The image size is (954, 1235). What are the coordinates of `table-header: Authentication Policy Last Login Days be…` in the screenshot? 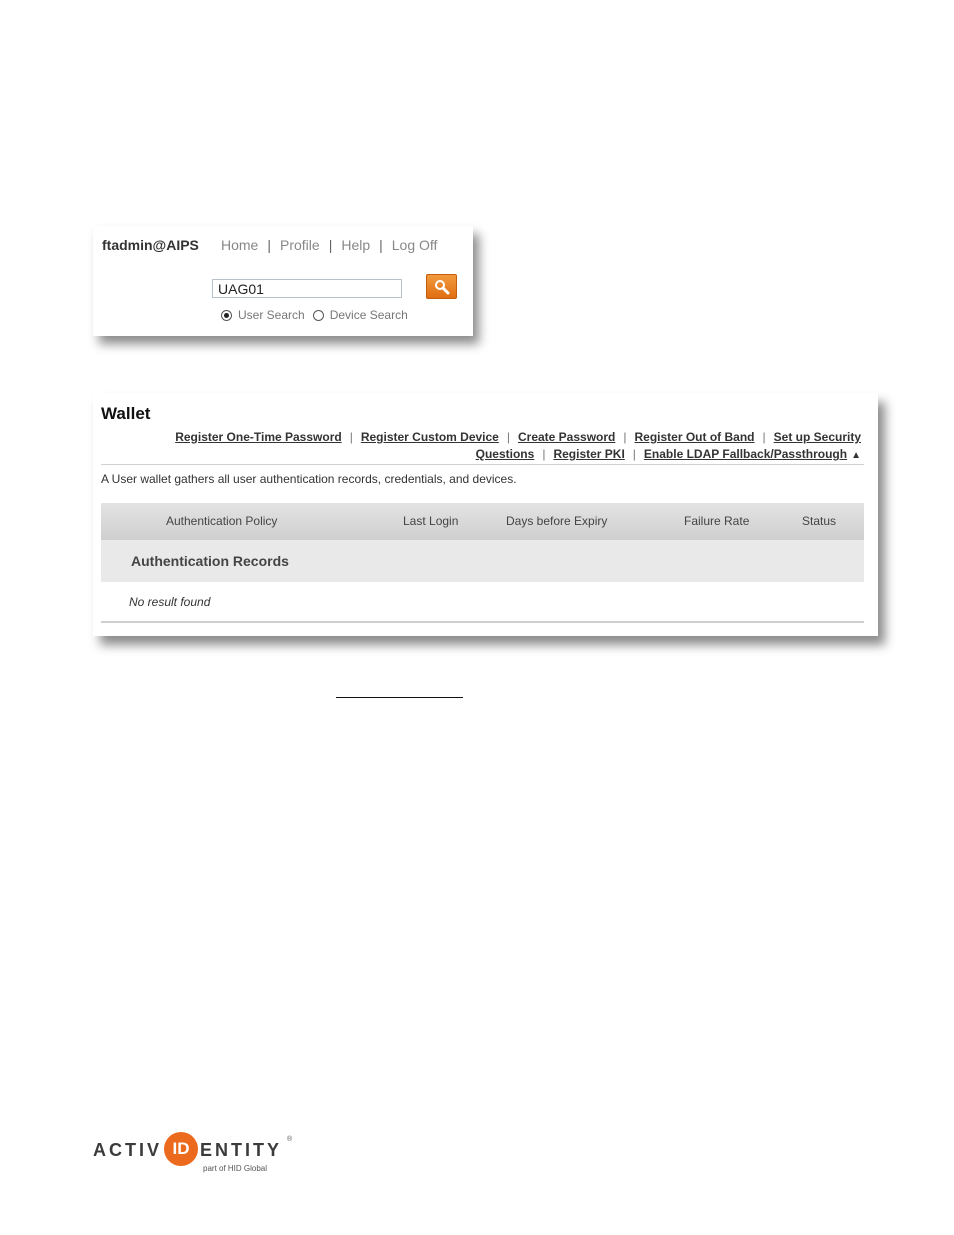 It's located at (482, 521).